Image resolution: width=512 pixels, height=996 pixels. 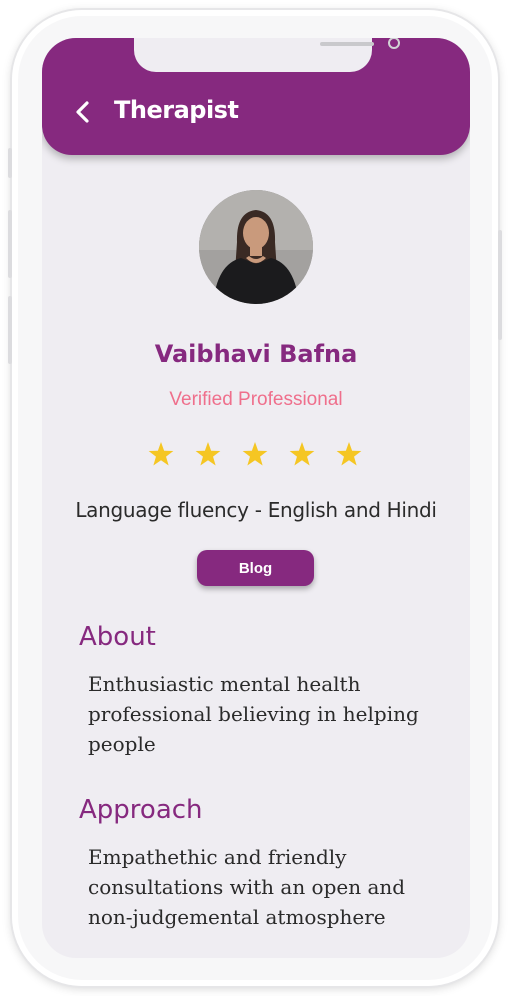 I want to click on side-button, so click(x=10, y=163).